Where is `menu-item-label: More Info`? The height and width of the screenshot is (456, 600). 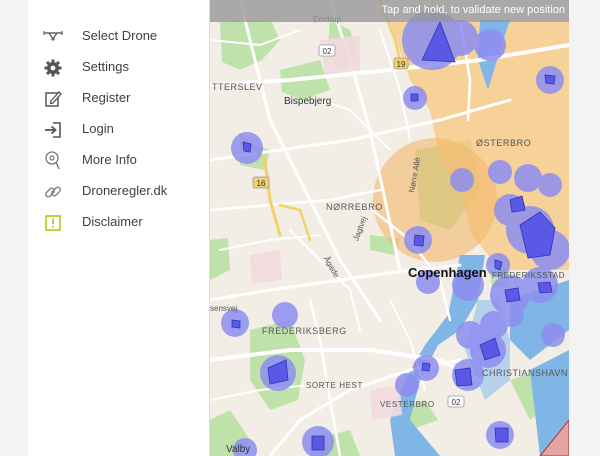
menu-item-label: More Info is located at coordinates (109, 159).